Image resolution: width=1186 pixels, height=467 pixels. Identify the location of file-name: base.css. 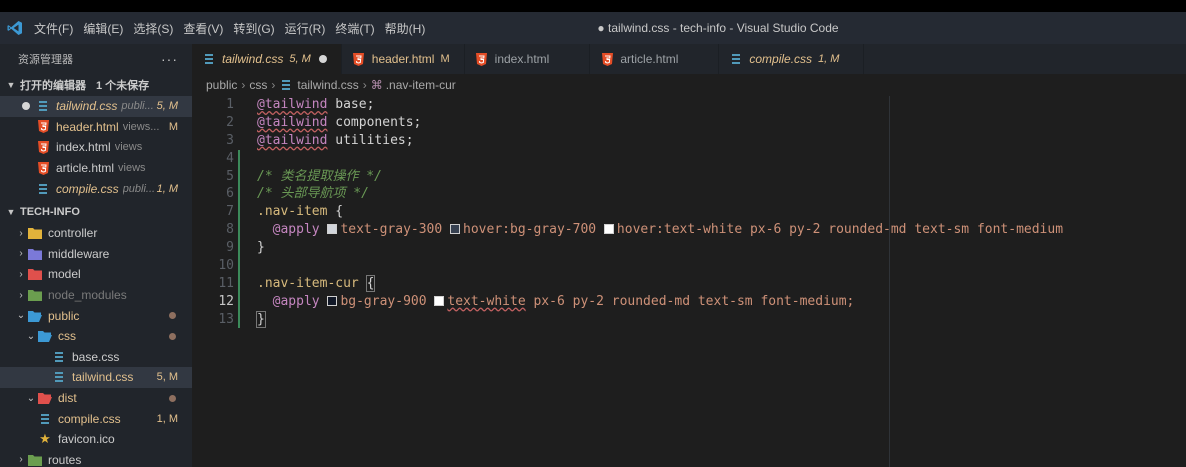
(96, 356).